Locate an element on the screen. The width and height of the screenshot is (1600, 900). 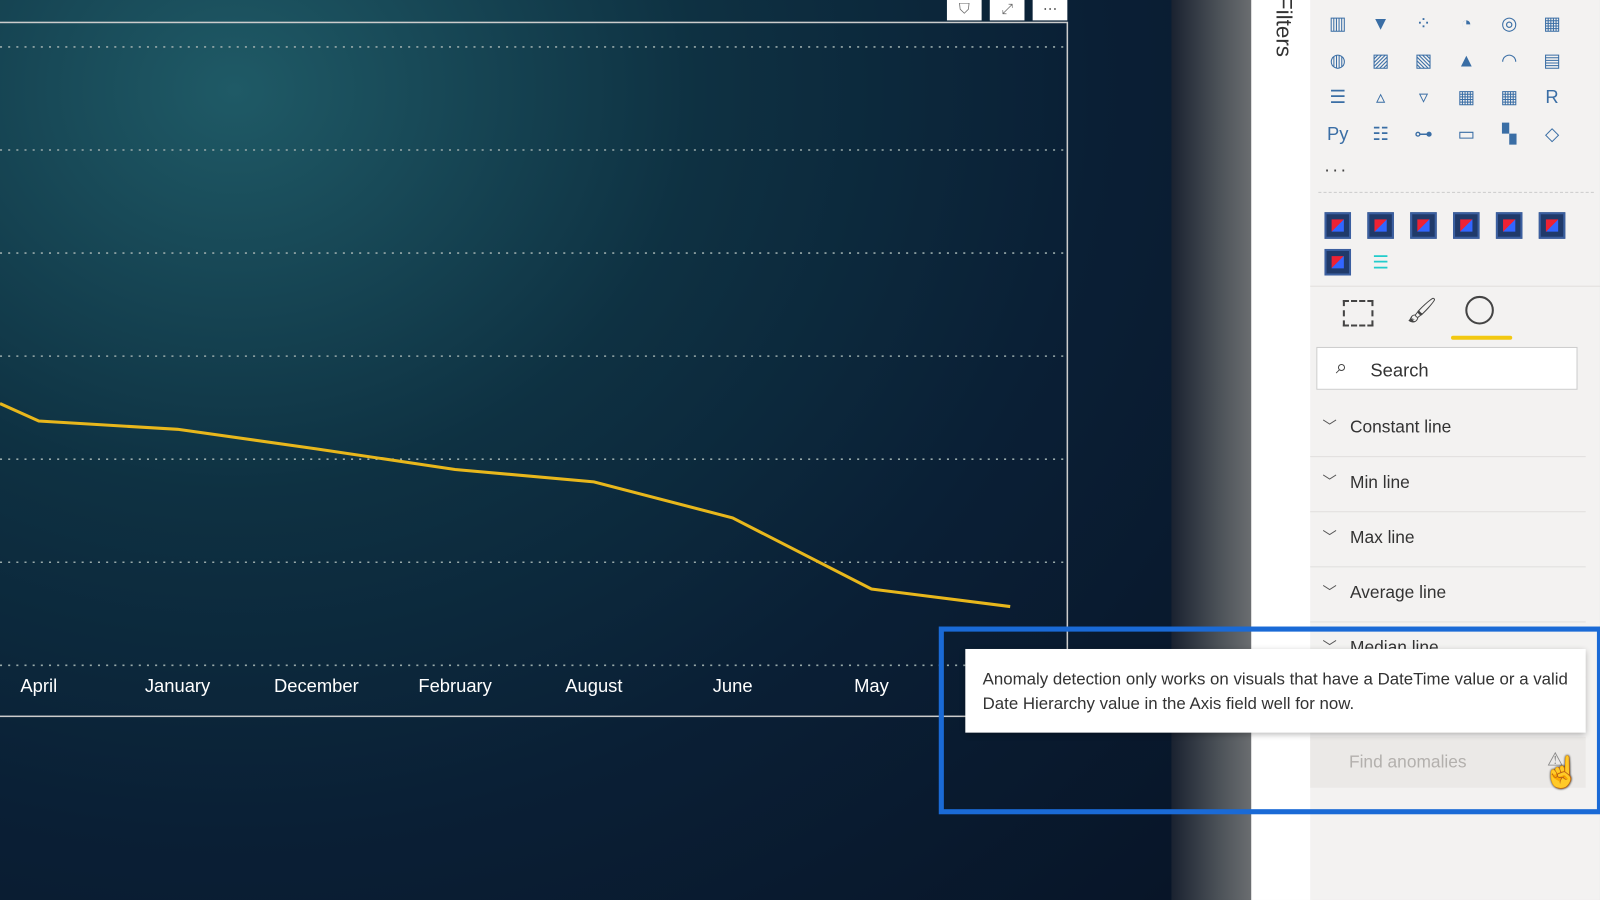
section-label: Min line is located at coordinates (1379, 482).